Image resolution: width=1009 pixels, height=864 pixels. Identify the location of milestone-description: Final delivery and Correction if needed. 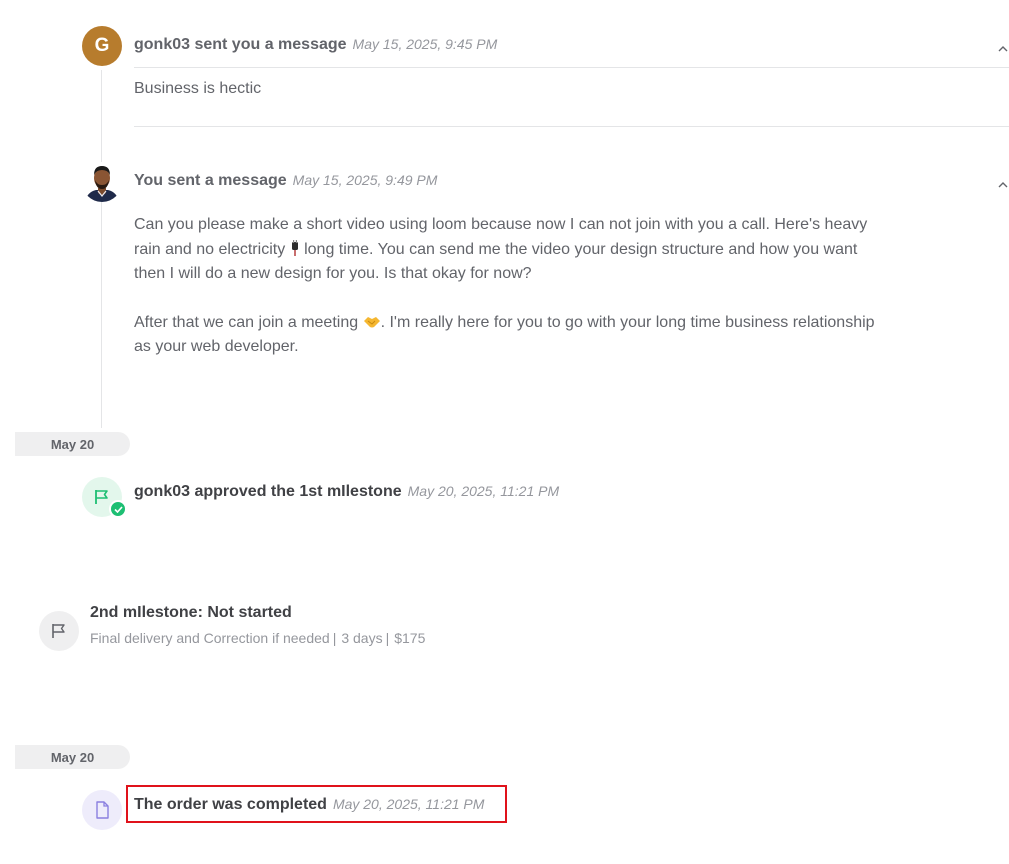
(210, 638).